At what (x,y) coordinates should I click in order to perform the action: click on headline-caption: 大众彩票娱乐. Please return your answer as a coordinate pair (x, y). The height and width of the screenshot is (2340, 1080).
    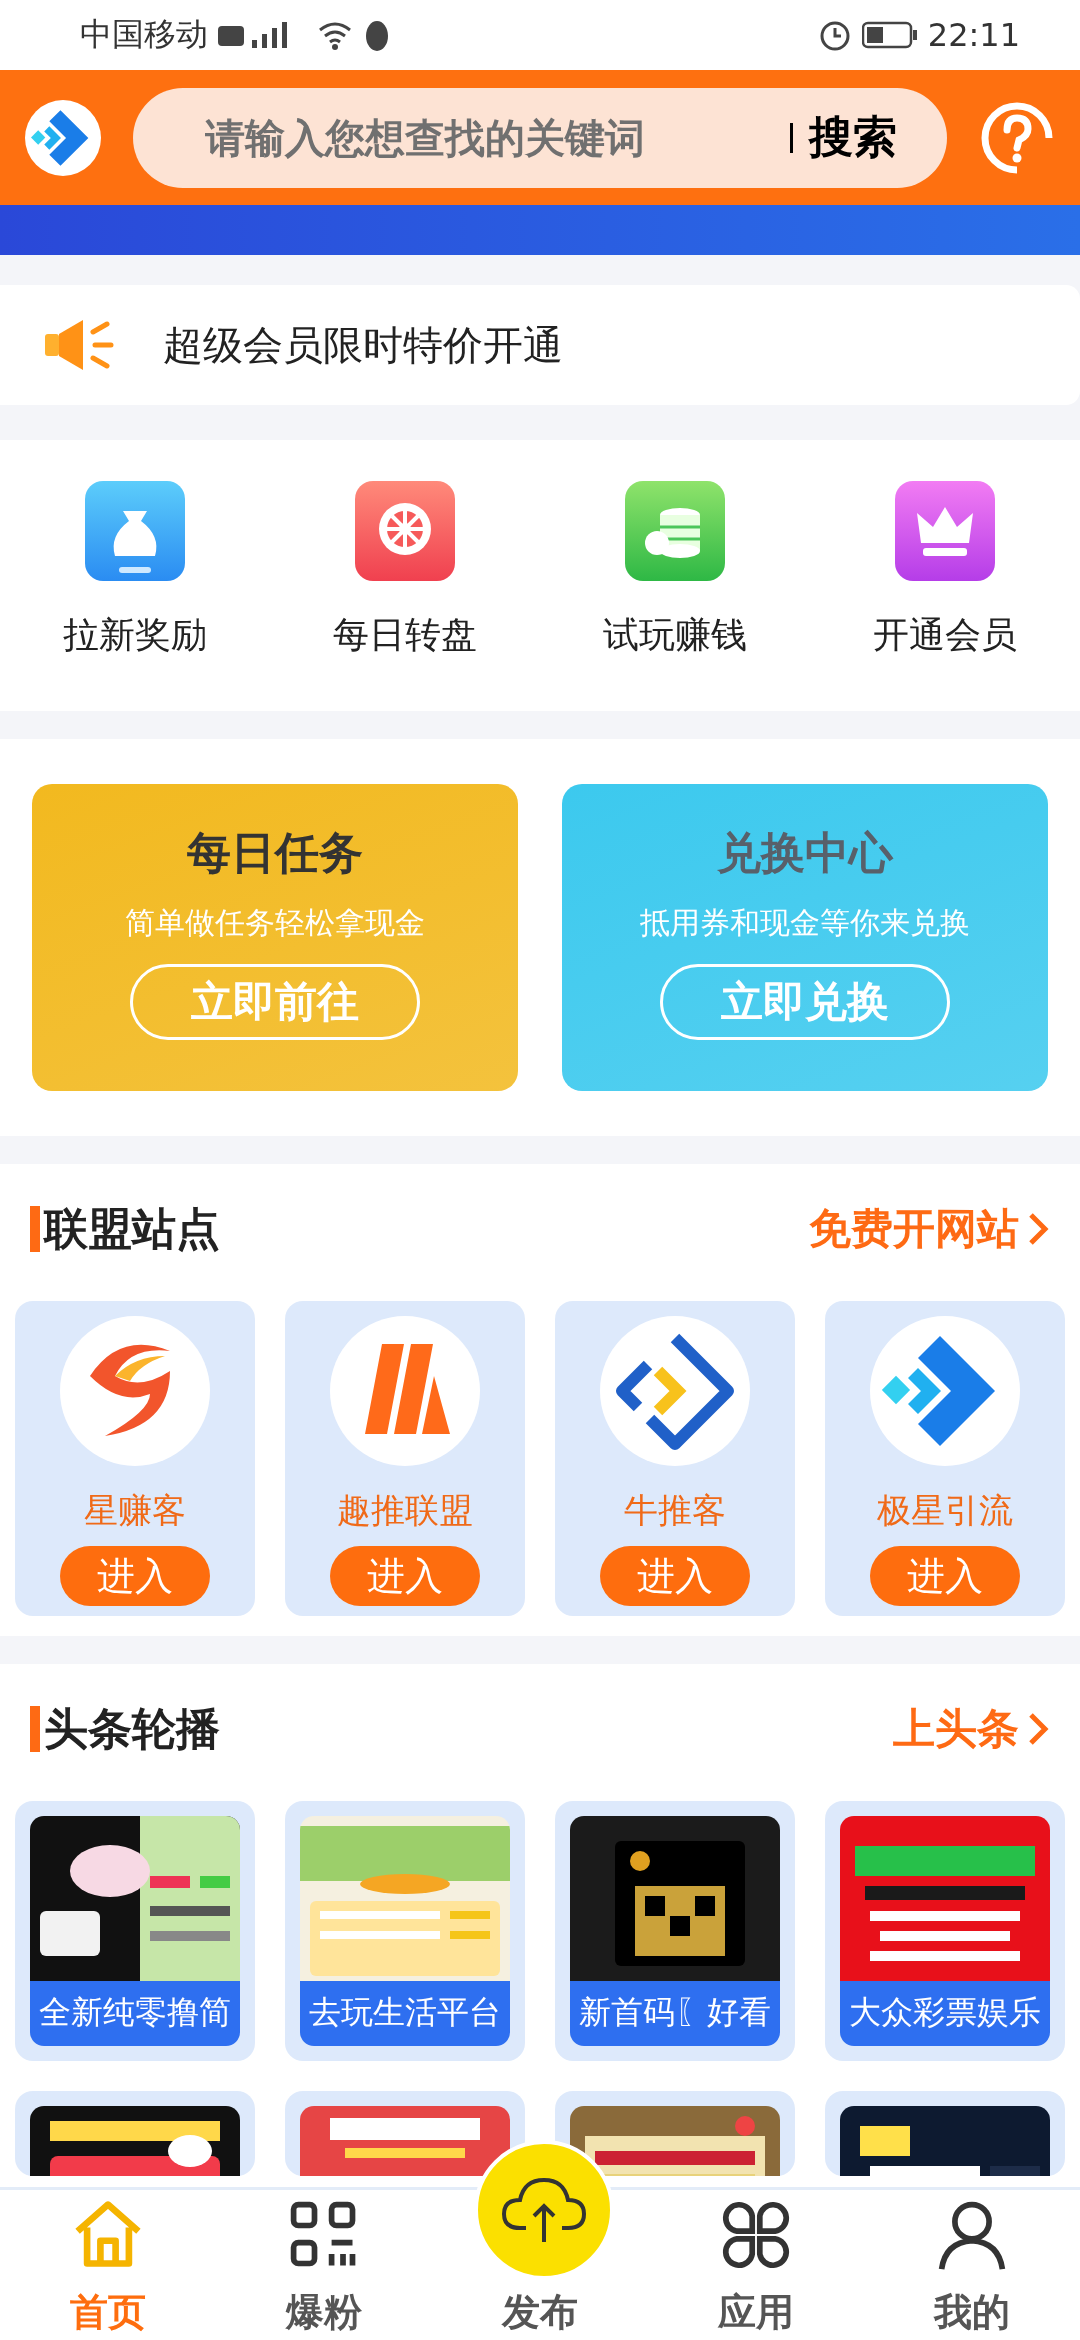
    Looking at the image, I should click on (945, 2013).